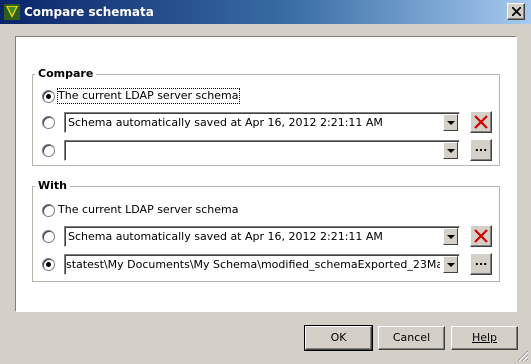 The image size is (531, 364). What do you see at coordinates (48, 96) in the screenshot?
I see `compare-current-server-radio` at bounding box center [48, 96].